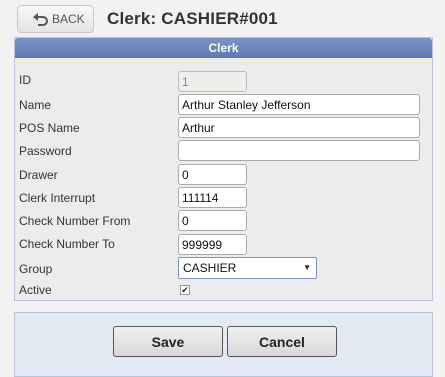 Image resolution: width=445 pixels, height=377 pixels. Describe the element at coordinates (35, 290) in the screenshot. I see `active-label: Active` at that location.